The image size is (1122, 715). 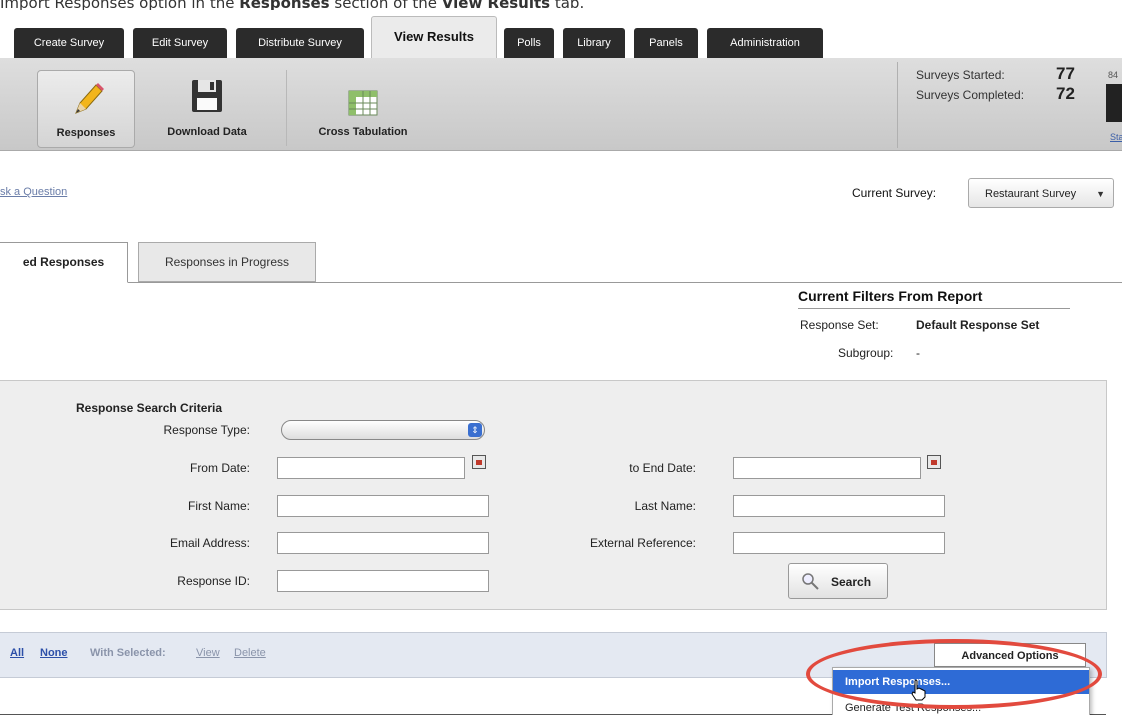 What do you see at coordinates (206, 430) in the screenshot?
I see `response-type-label: Response Type:` at bounding box center [206, 430].